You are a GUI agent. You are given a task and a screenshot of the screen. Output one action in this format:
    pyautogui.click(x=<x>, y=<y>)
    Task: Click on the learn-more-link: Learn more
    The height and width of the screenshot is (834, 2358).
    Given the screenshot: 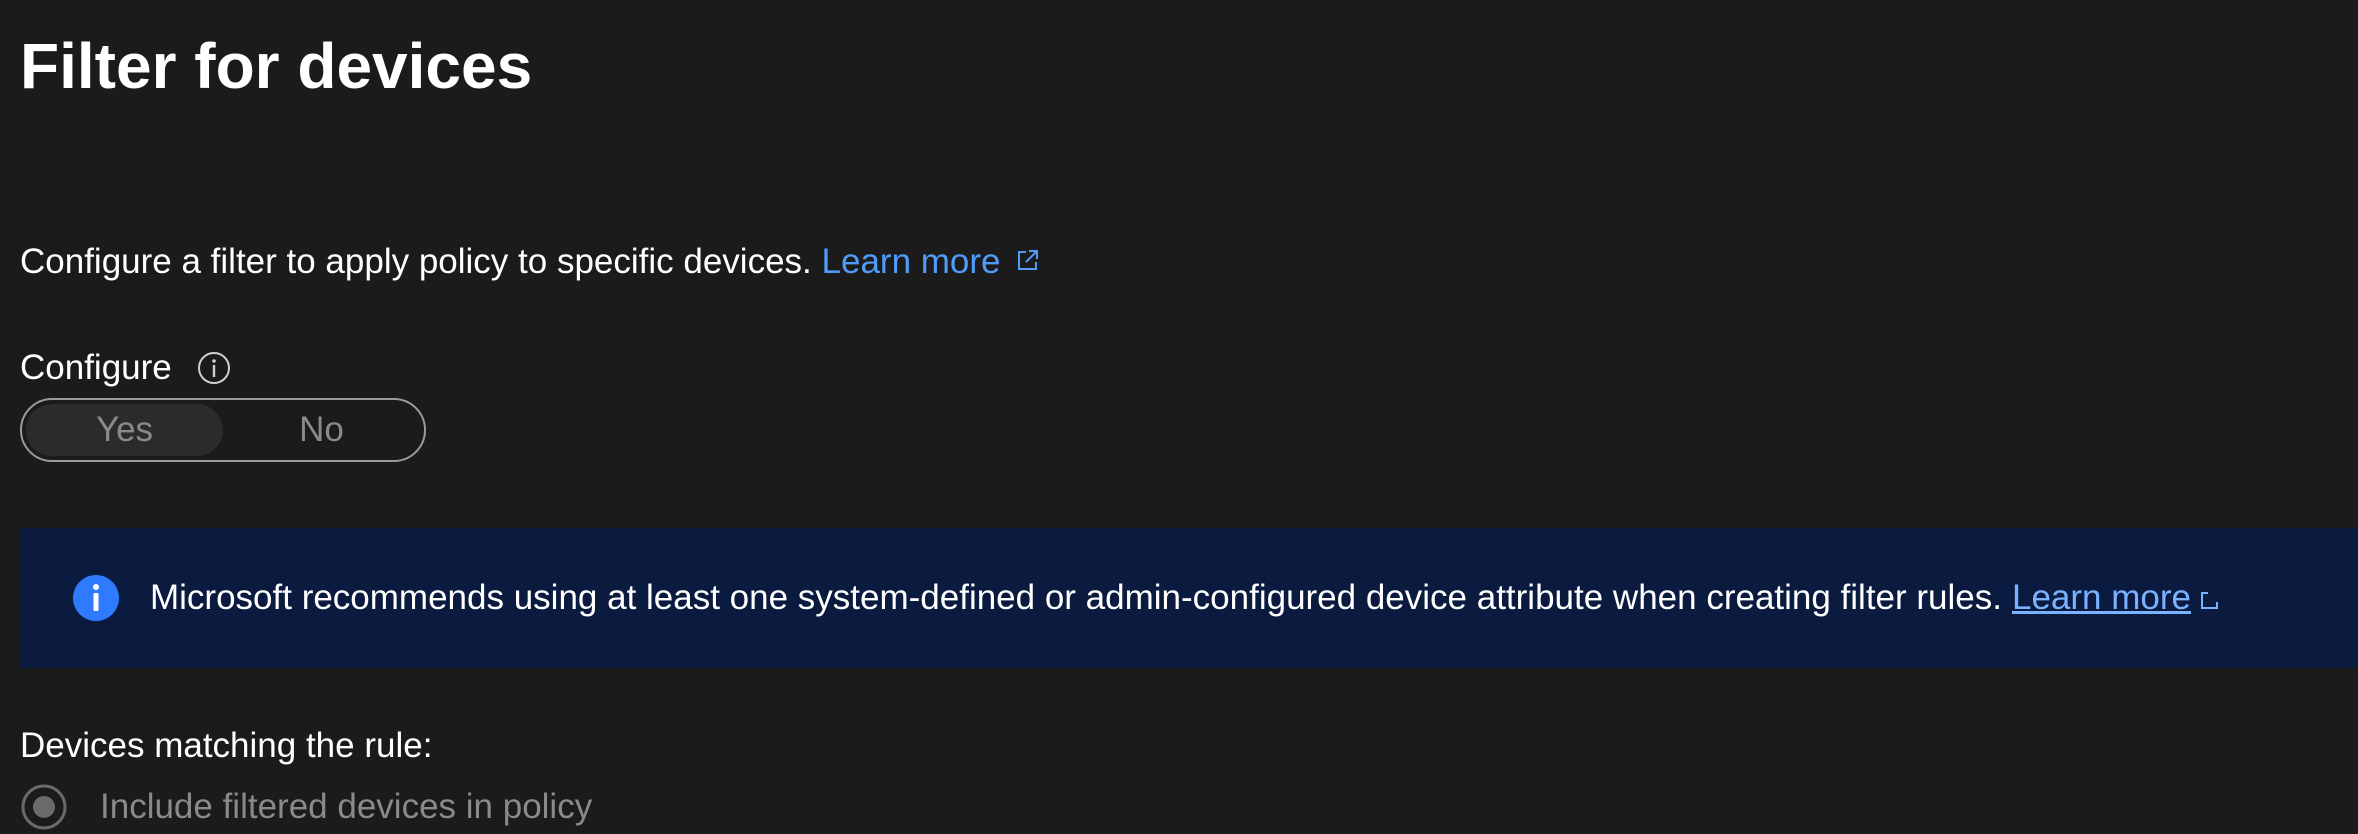 What is the action you would take?
    pyautogui.click(x=931, y=261)
    